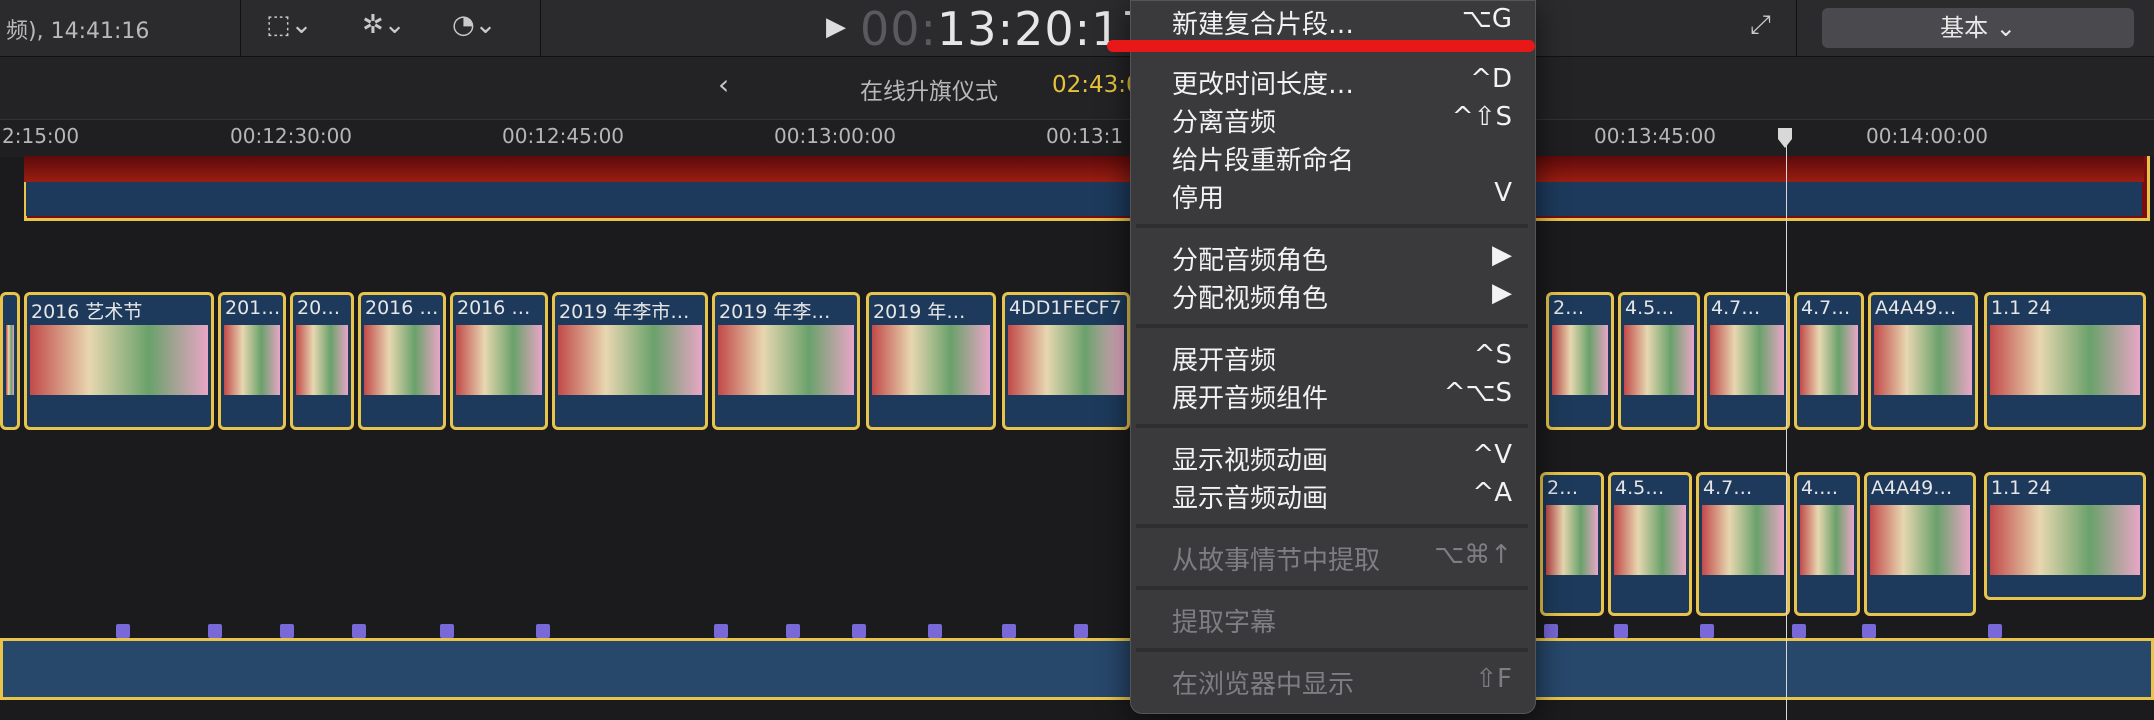  Describe the element at coordinates (723, 84) in the screenshot. I see `back-arrow-icon: ‹` at that location.